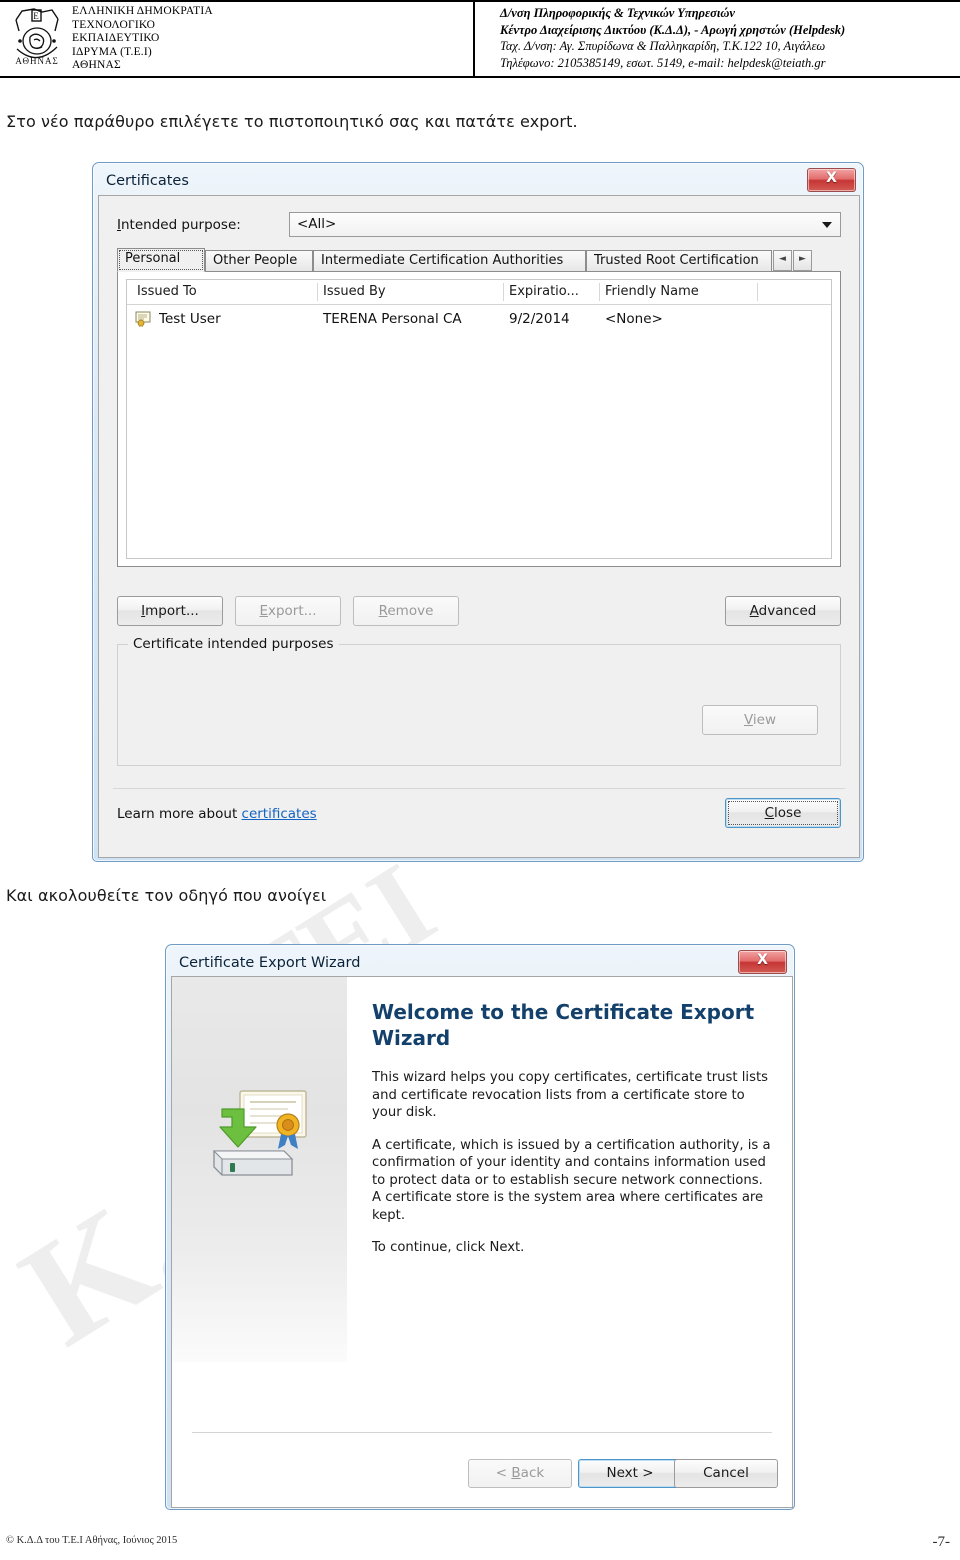 The image size is (960, 1560). Describe the element at coordinates (36, 16) in the screenshot. I see `svg-text: Ε` at that location.